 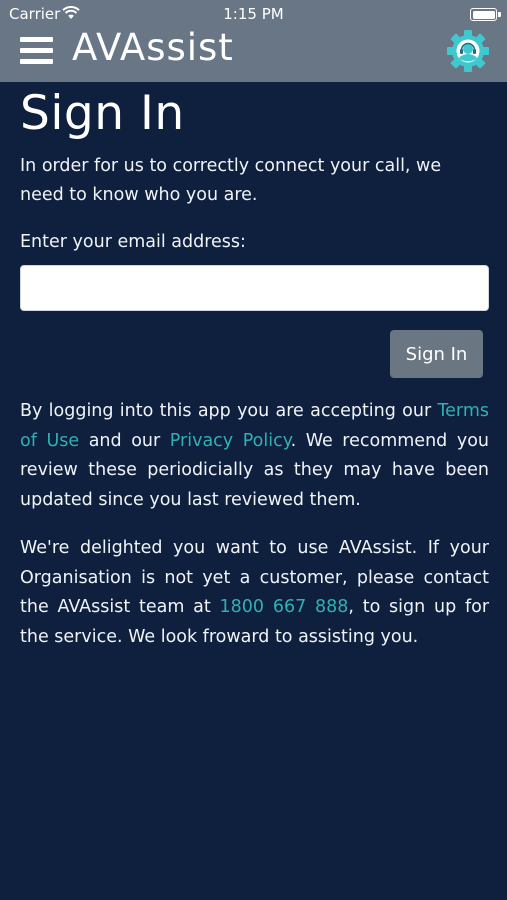 I want to click on phone-number-link: 1800 667 888, so click(x=284, y=607).